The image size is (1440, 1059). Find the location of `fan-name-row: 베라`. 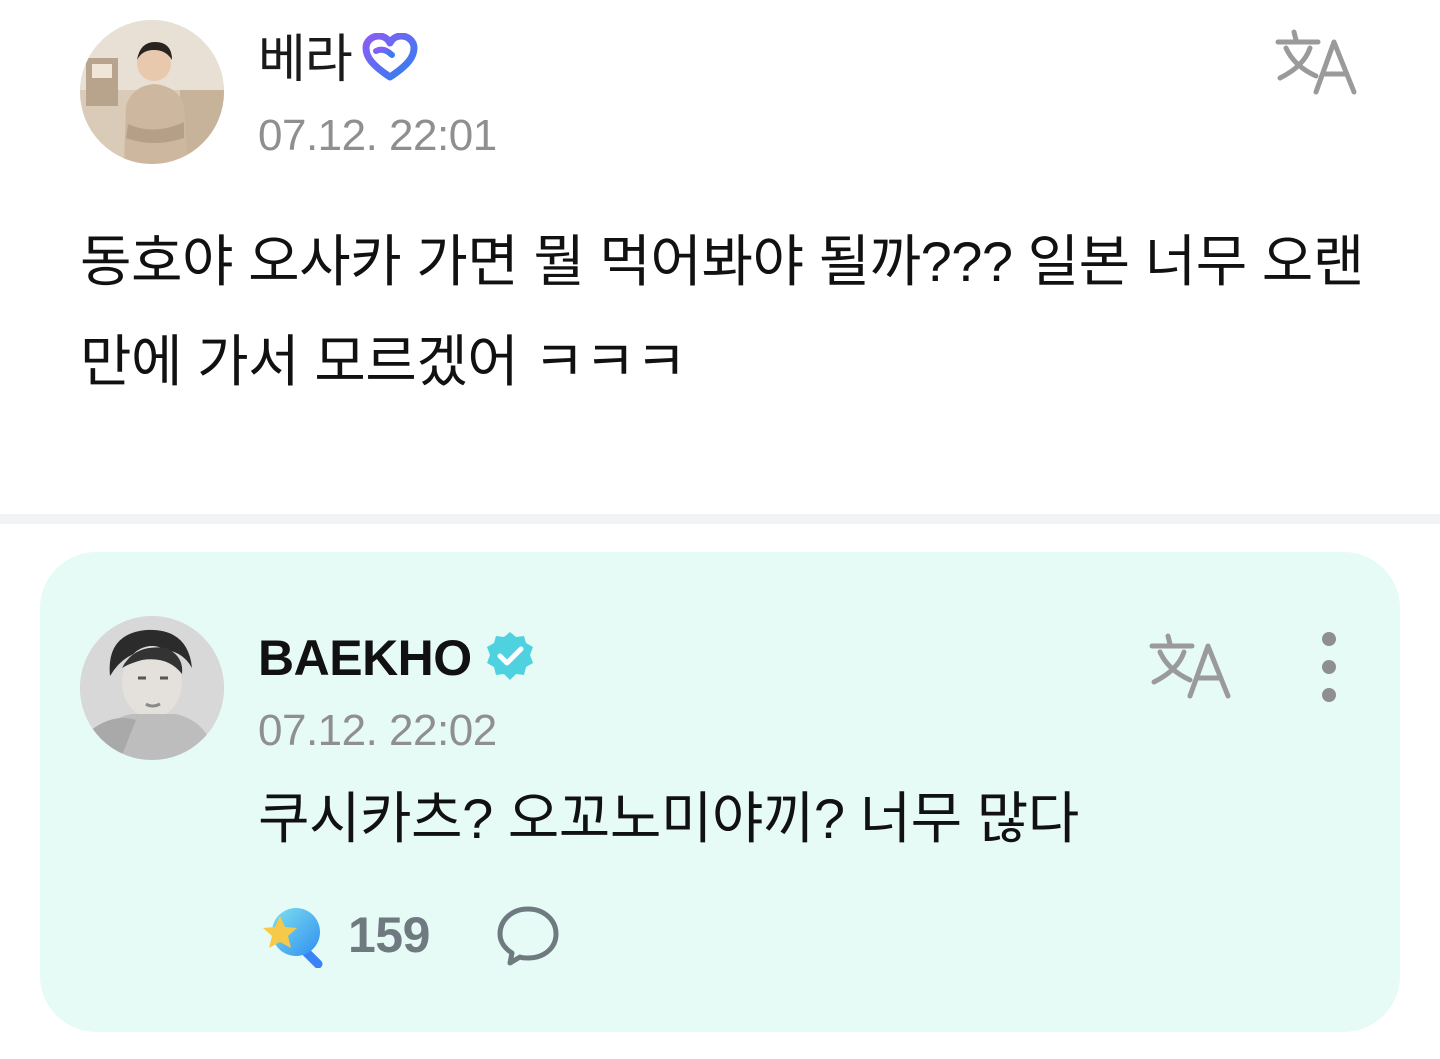

fan-name-row: 베라 is located at coordinates (338, 60).